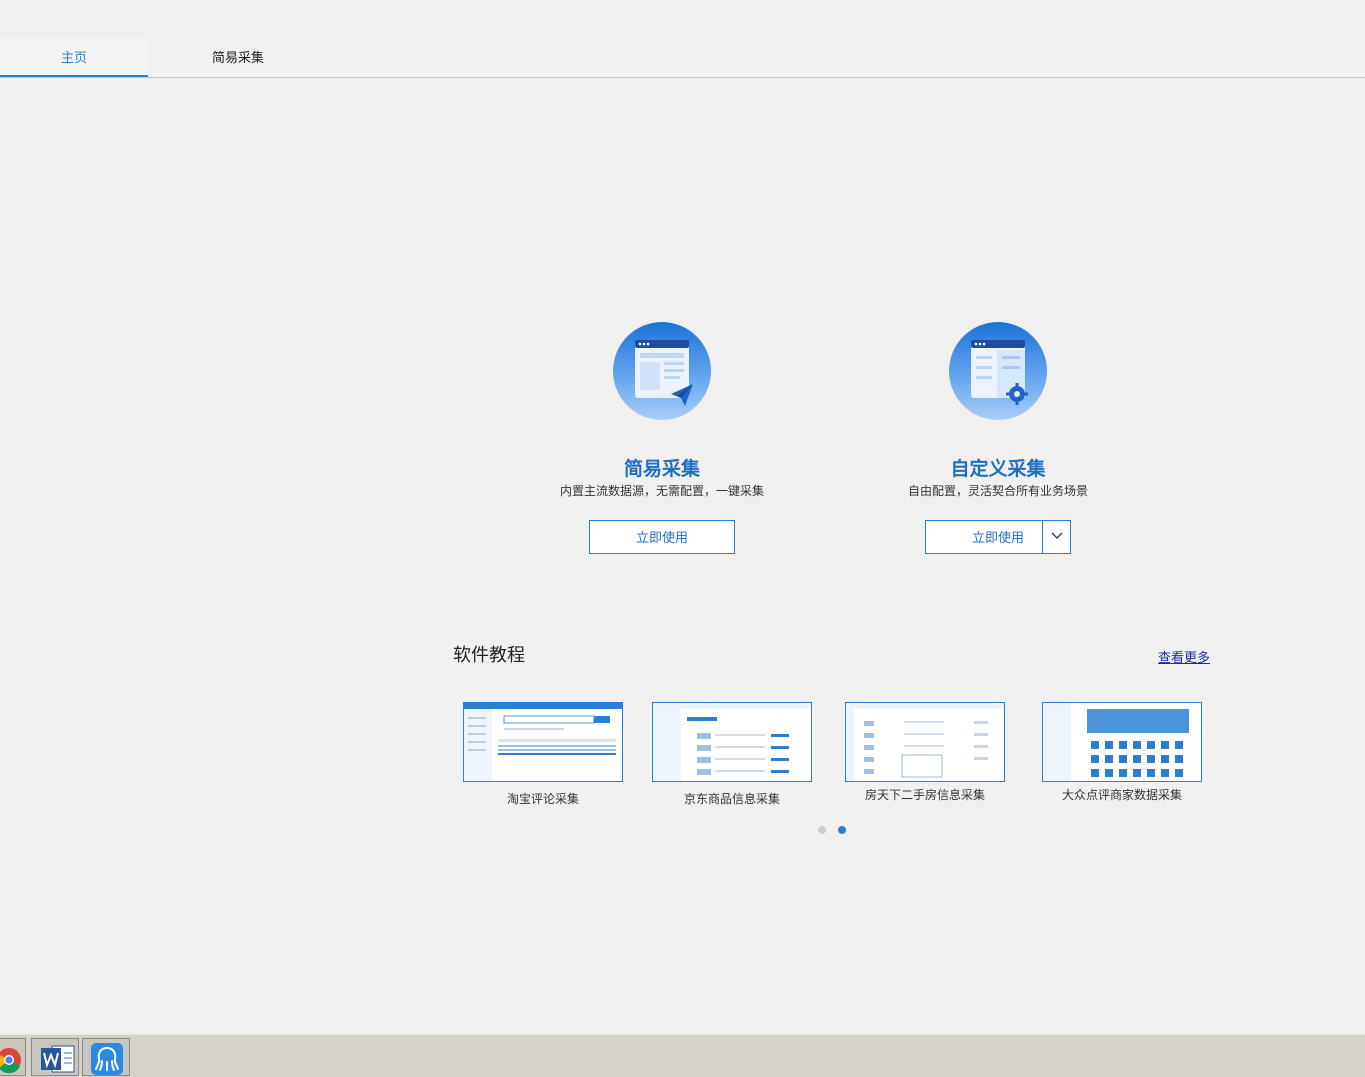 Image resolution: width=1365 pixels, height=1077 pixels. I want to click on tutorial-item-label: 京东商品信息采集, so click(731, 799).